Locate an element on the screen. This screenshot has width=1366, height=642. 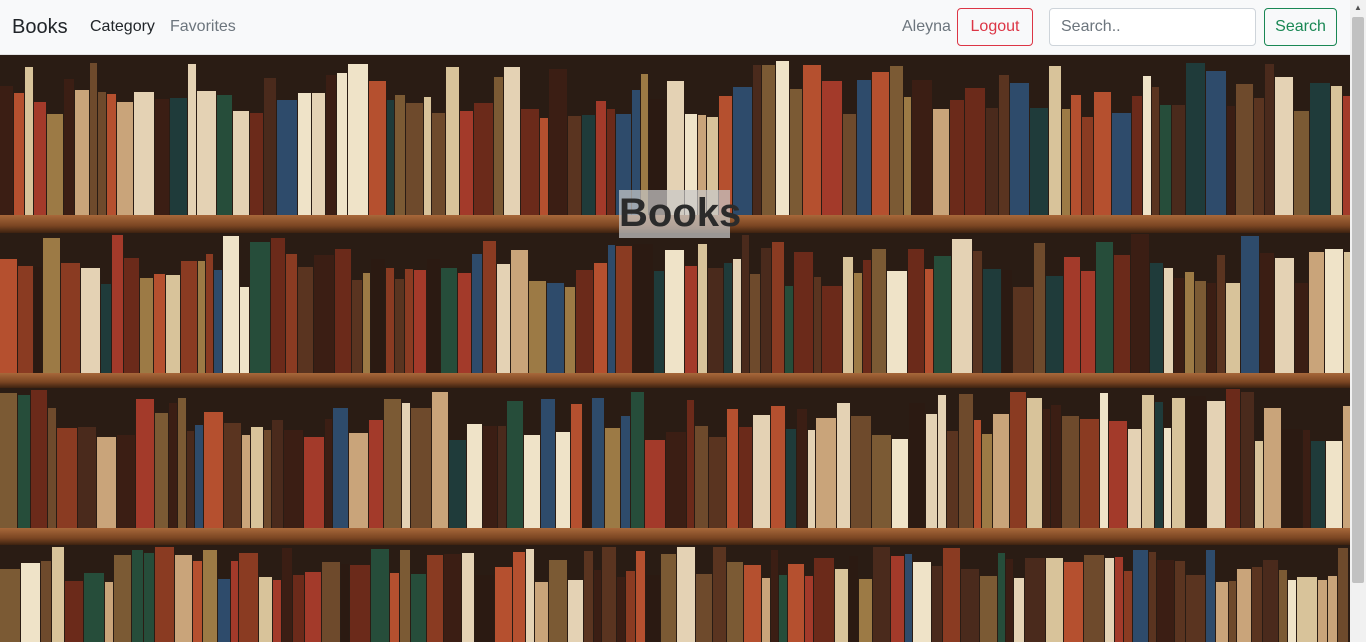
scrollbar-thumb is located at coordinates (1358, 300).